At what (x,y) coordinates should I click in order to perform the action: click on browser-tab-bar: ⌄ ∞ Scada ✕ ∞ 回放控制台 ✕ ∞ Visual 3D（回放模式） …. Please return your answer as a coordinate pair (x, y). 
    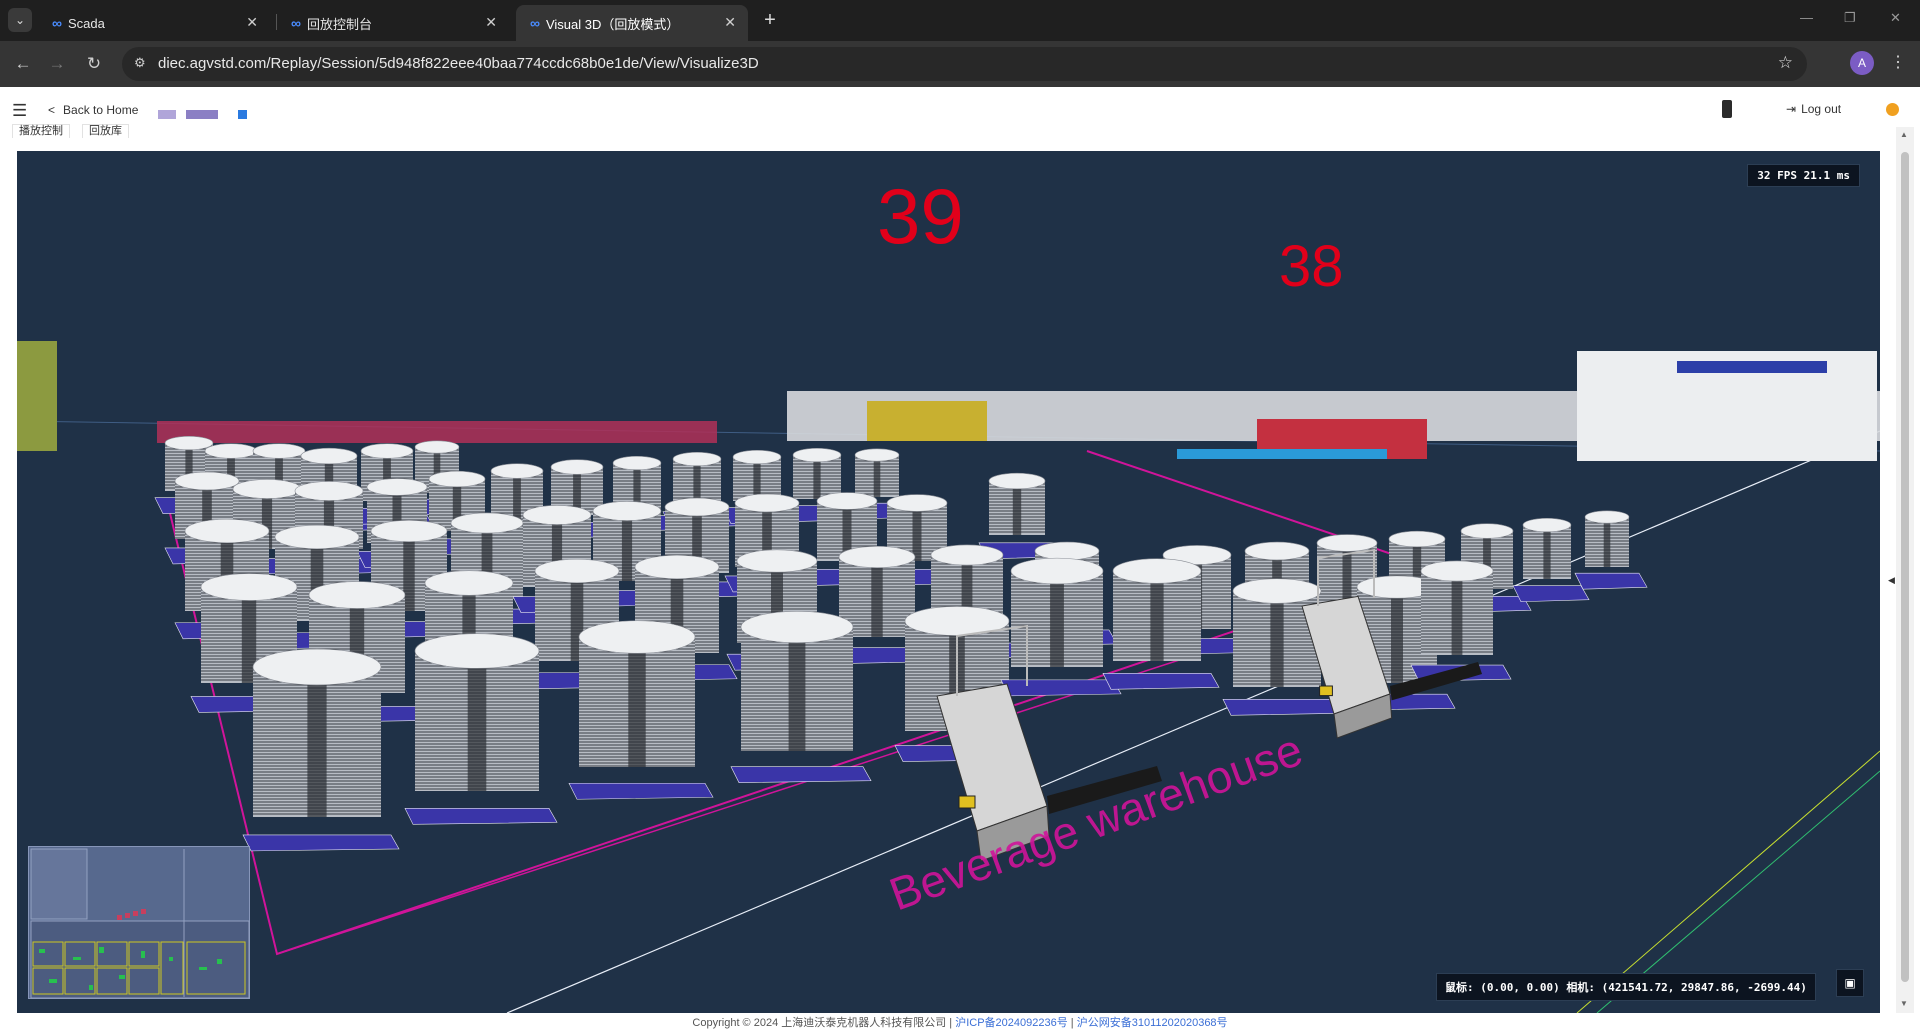
    Looking at the image, I should click on (960, 20).